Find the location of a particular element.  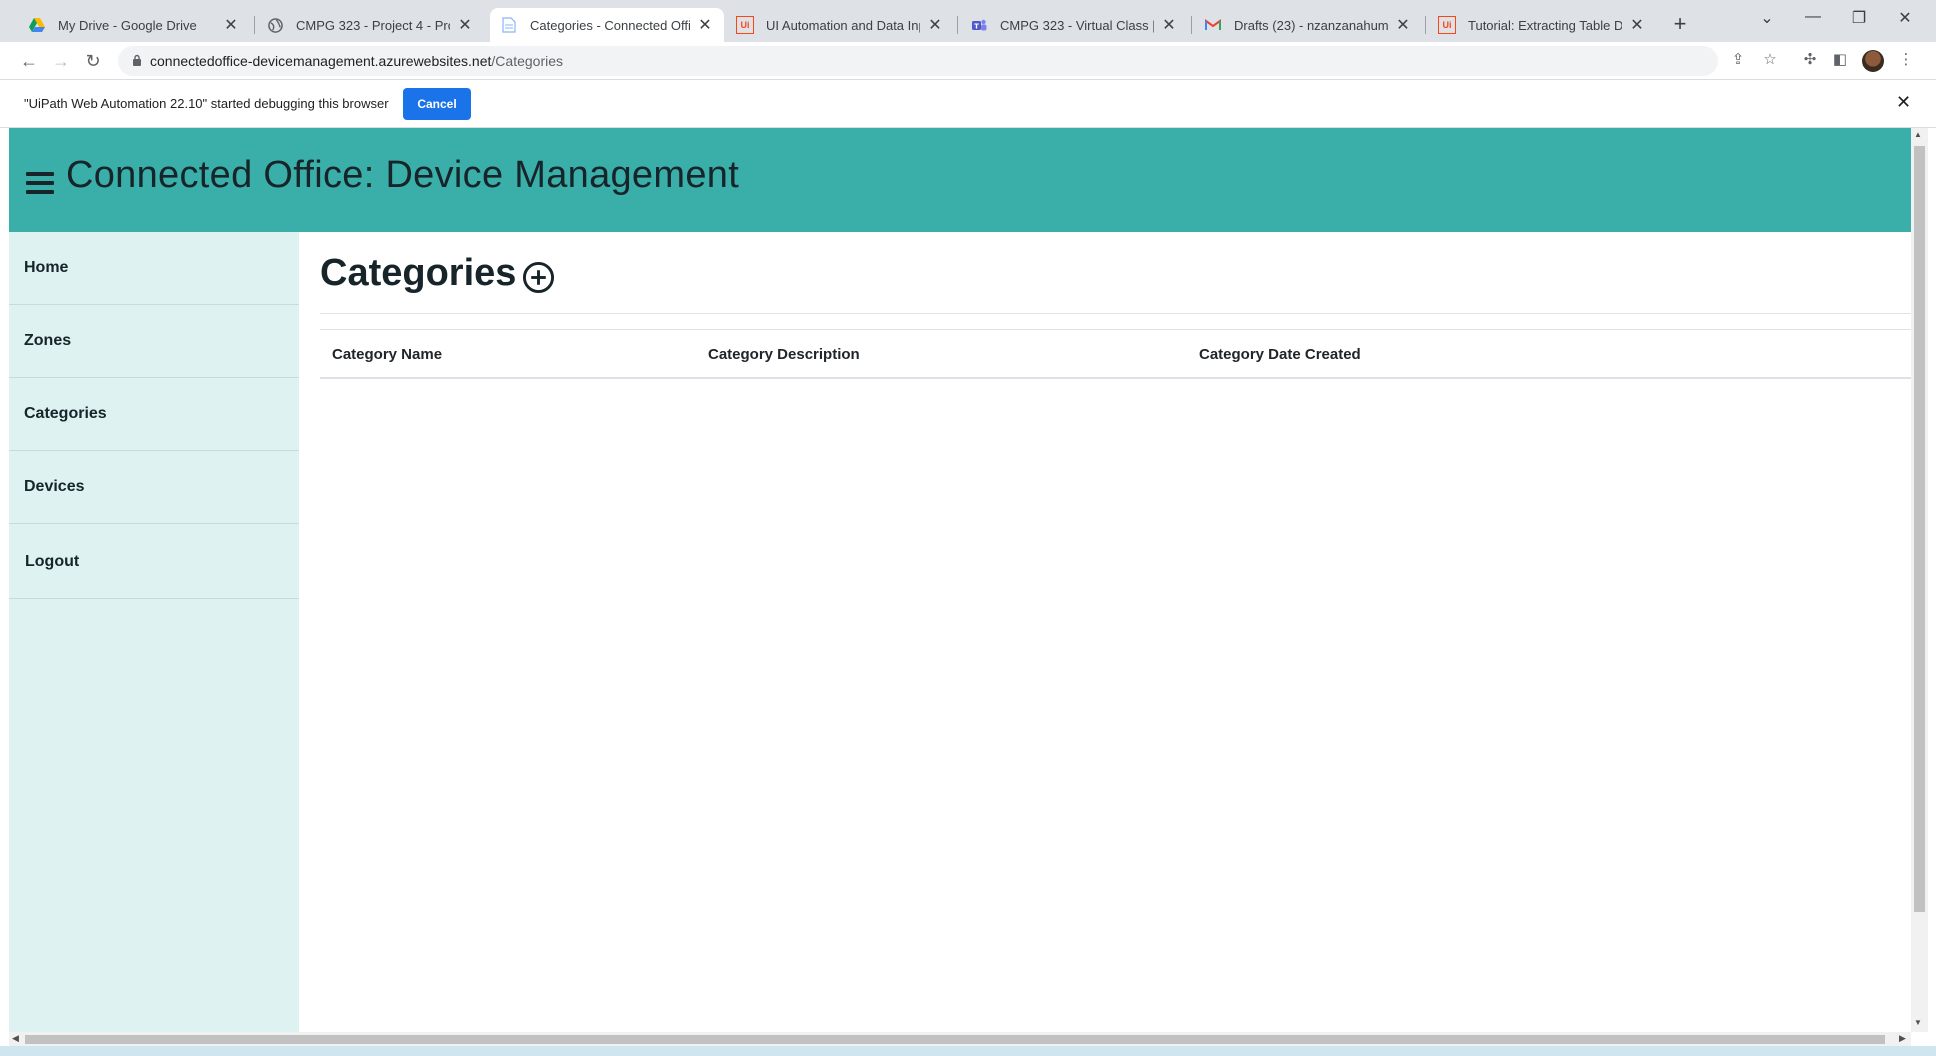

sidebar-item-zones: Zones is located at coordinates (154, 341).